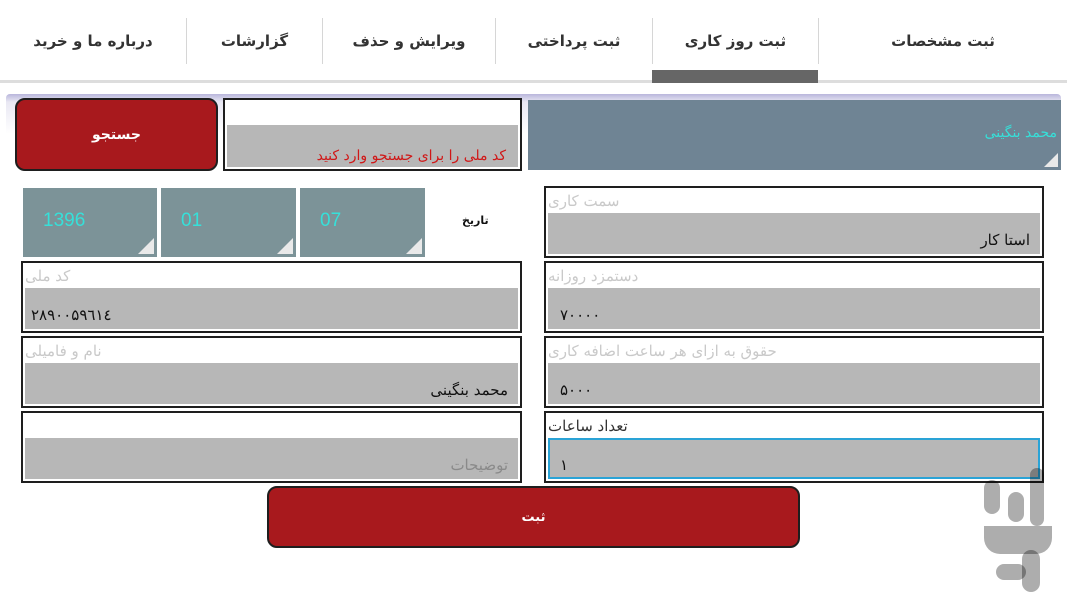 This screenshot has width=1067, height=600. What do you see at coordinates (271, 372) in the screenshot?
I see `full-name-field: نام و فامیلی محمد بنگینی` at bounding box center [271, 372].